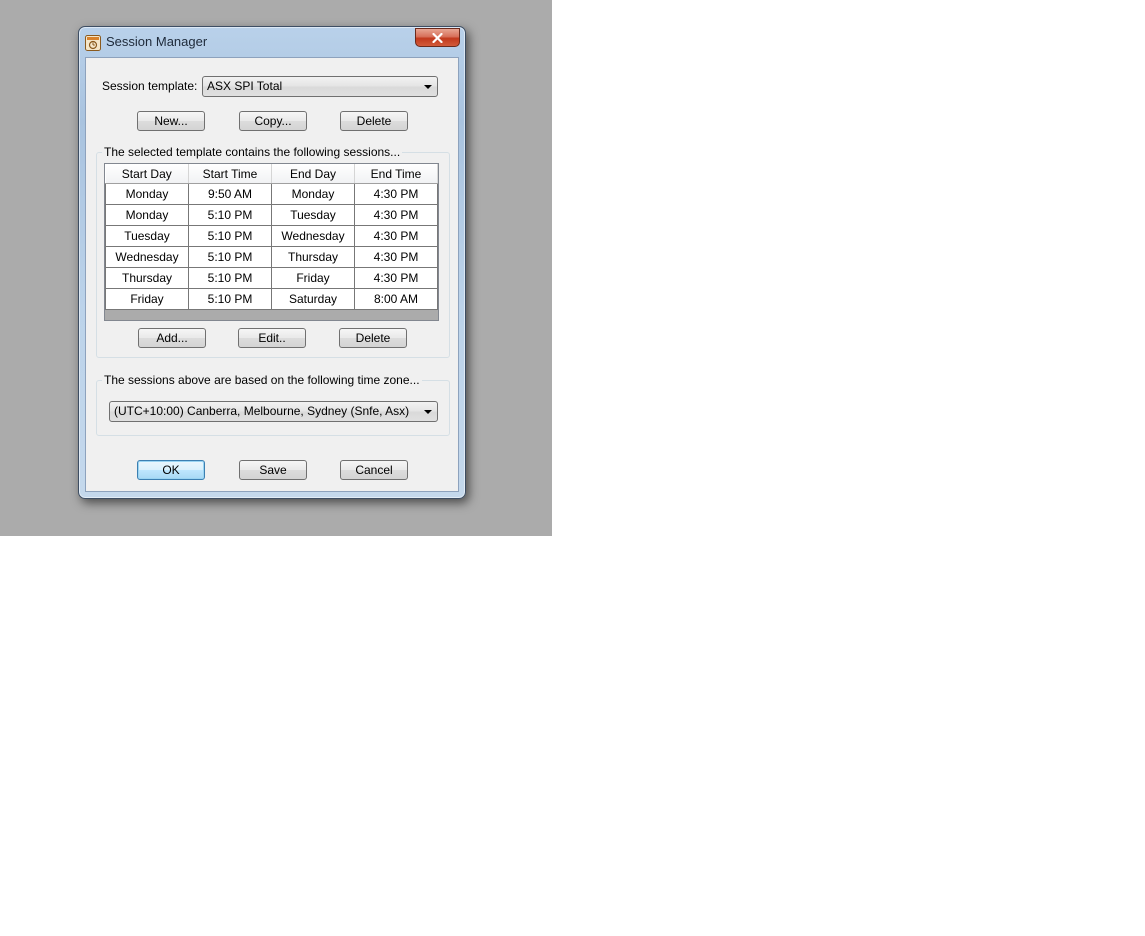  I want to click on edit-session-button: Edit.., so click(272, 338).